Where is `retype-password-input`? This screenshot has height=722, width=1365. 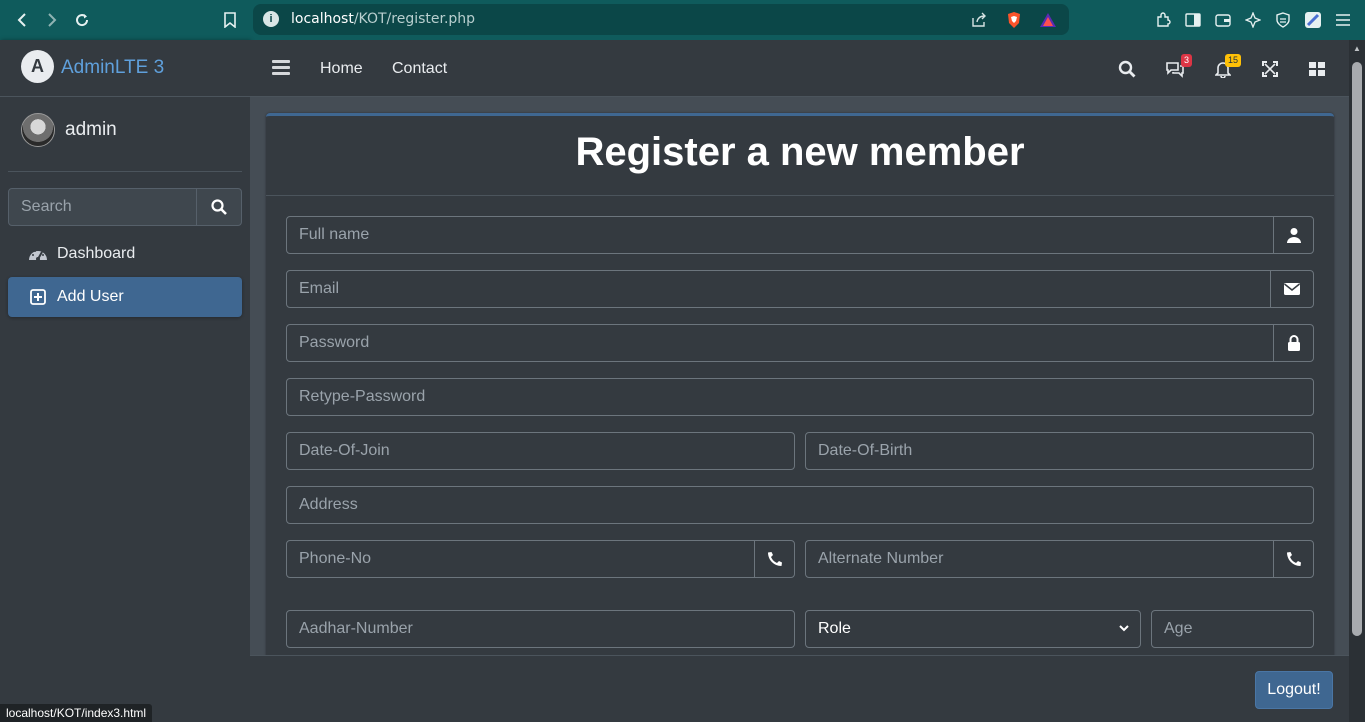 retype-password-input is located at coordinates (800, 397).